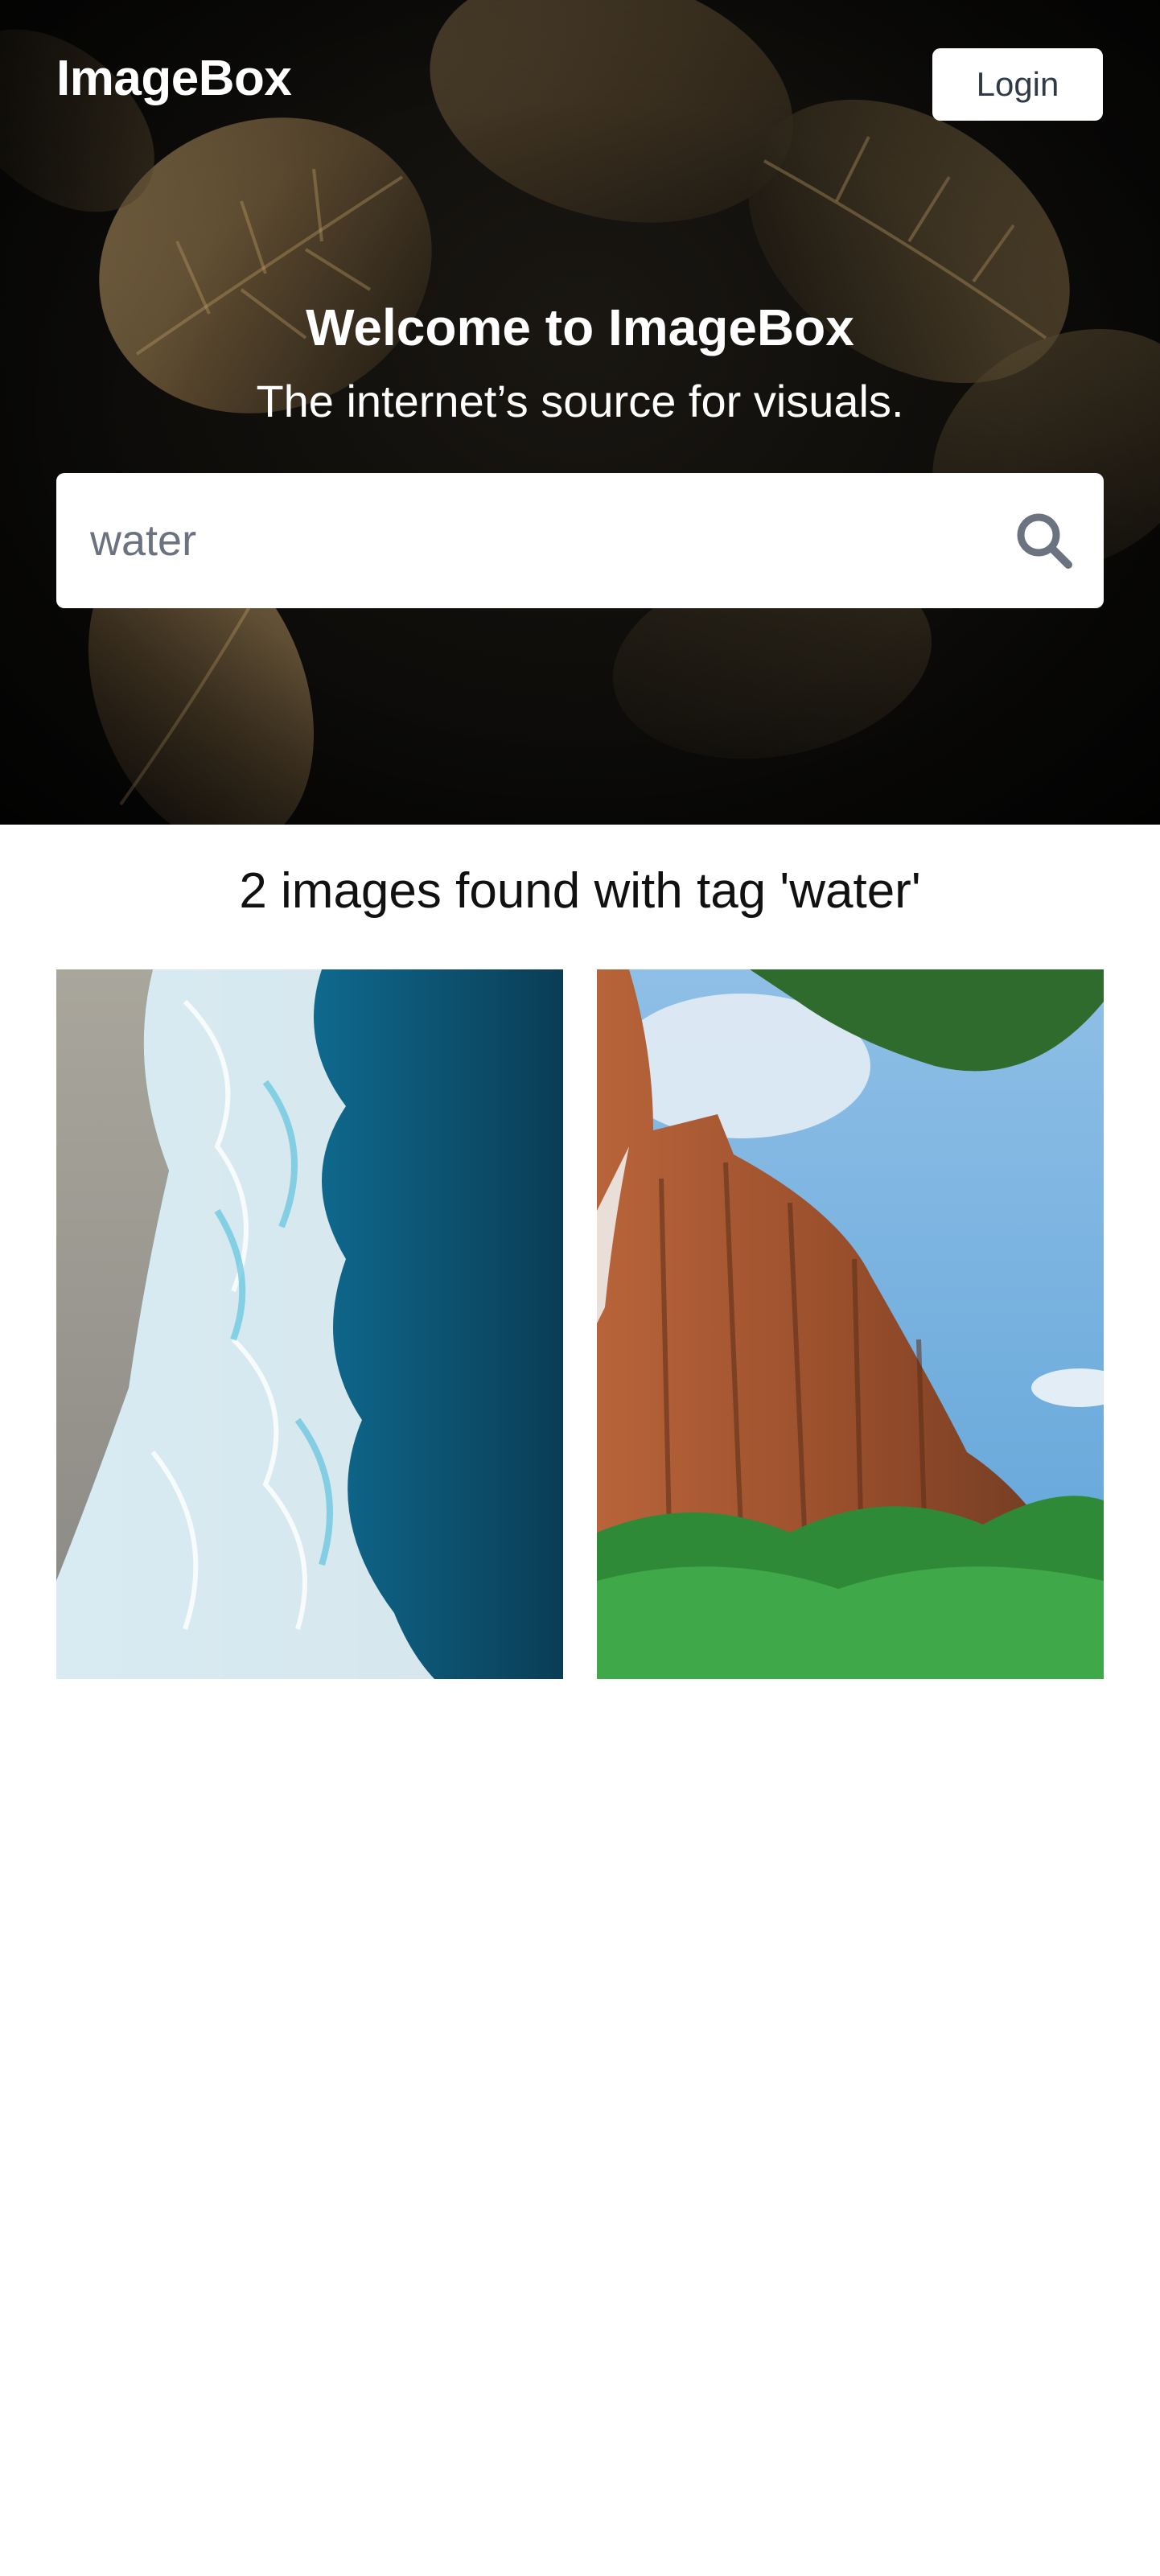 The height and width of the screenshot is (2576, 1160). Describe the element at coordinates (309, 1324) in the screenshot. I see `result-image-ocean-waves` at that location.